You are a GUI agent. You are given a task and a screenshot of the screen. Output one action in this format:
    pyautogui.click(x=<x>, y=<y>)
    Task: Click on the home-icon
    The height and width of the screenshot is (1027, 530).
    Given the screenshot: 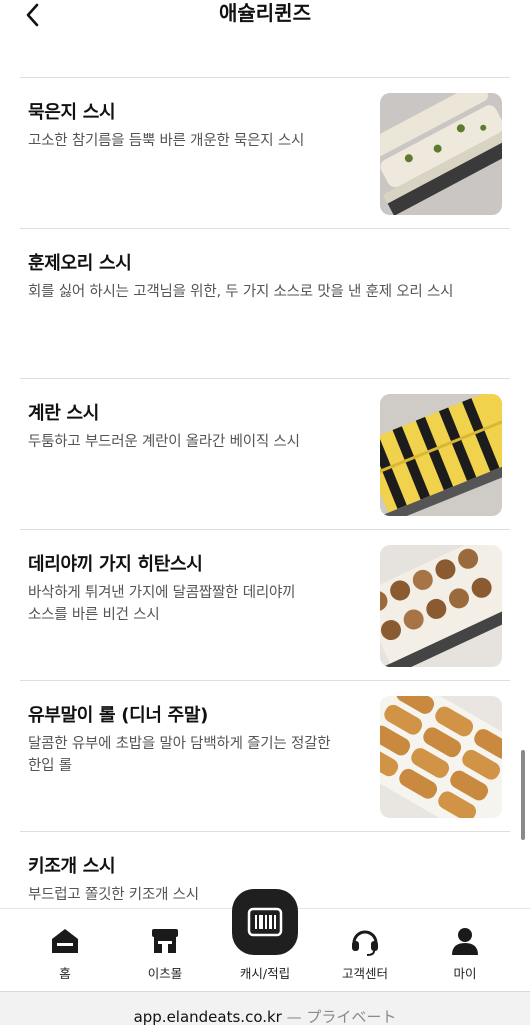 What is the action you would take?
    pyautogui.click(x=65, y=941)
    